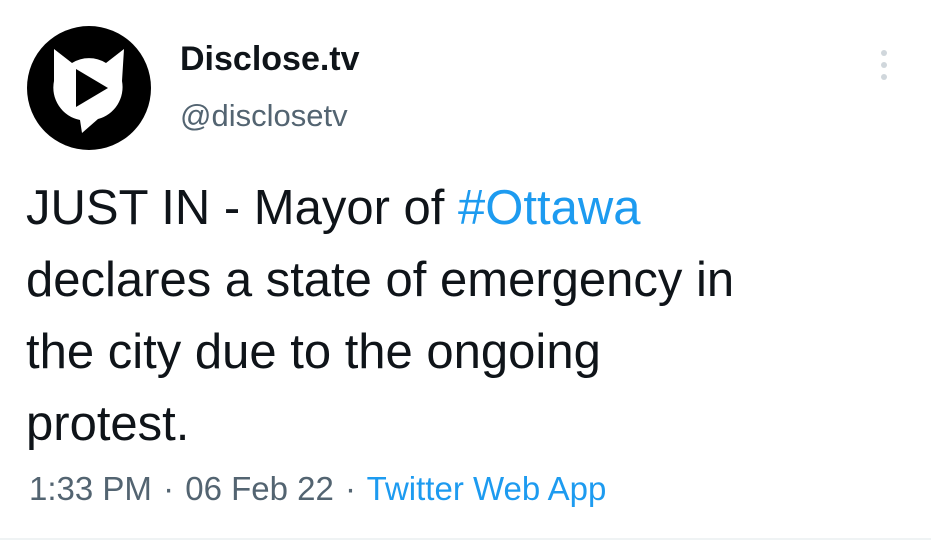 Image resolution: width=931 pixels, height=540 pixels. I want to click on tweet-text-segment: JUST IN - Mayor of, so click(242, 208).